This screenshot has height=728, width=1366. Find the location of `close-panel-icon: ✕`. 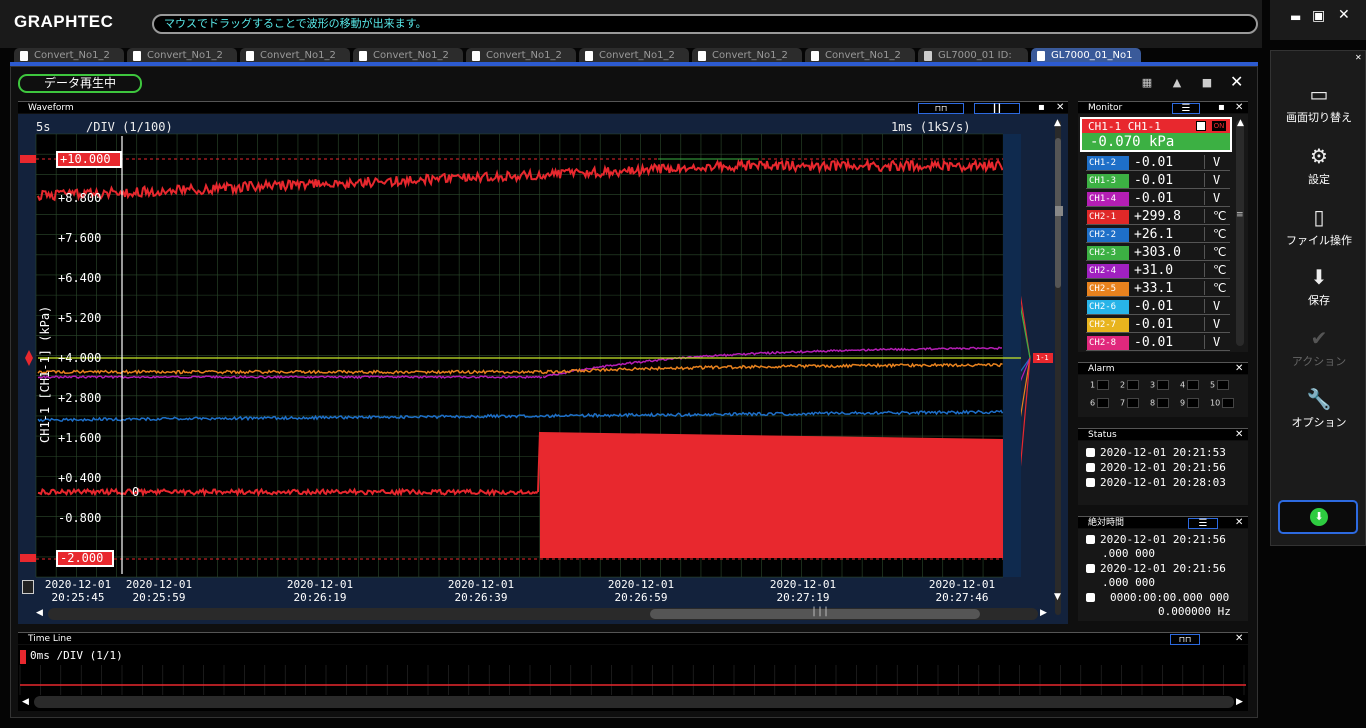

close-panel-icon: ✕ is located at coordinates (1236, 81).